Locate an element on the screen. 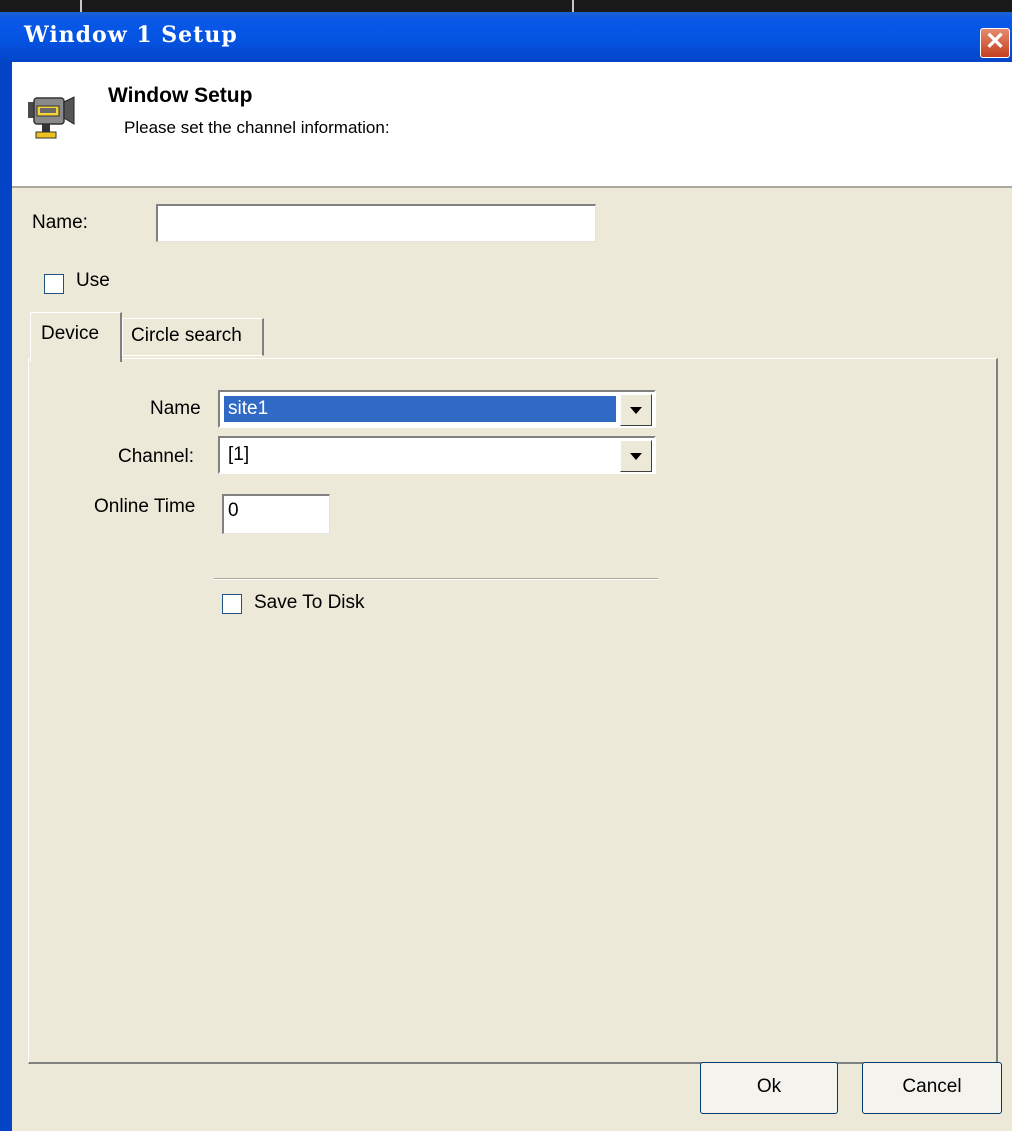 The width and height of the screenshot is (1012, 1131). cancel-button: Cancel is located at coordinates (932, 1088).